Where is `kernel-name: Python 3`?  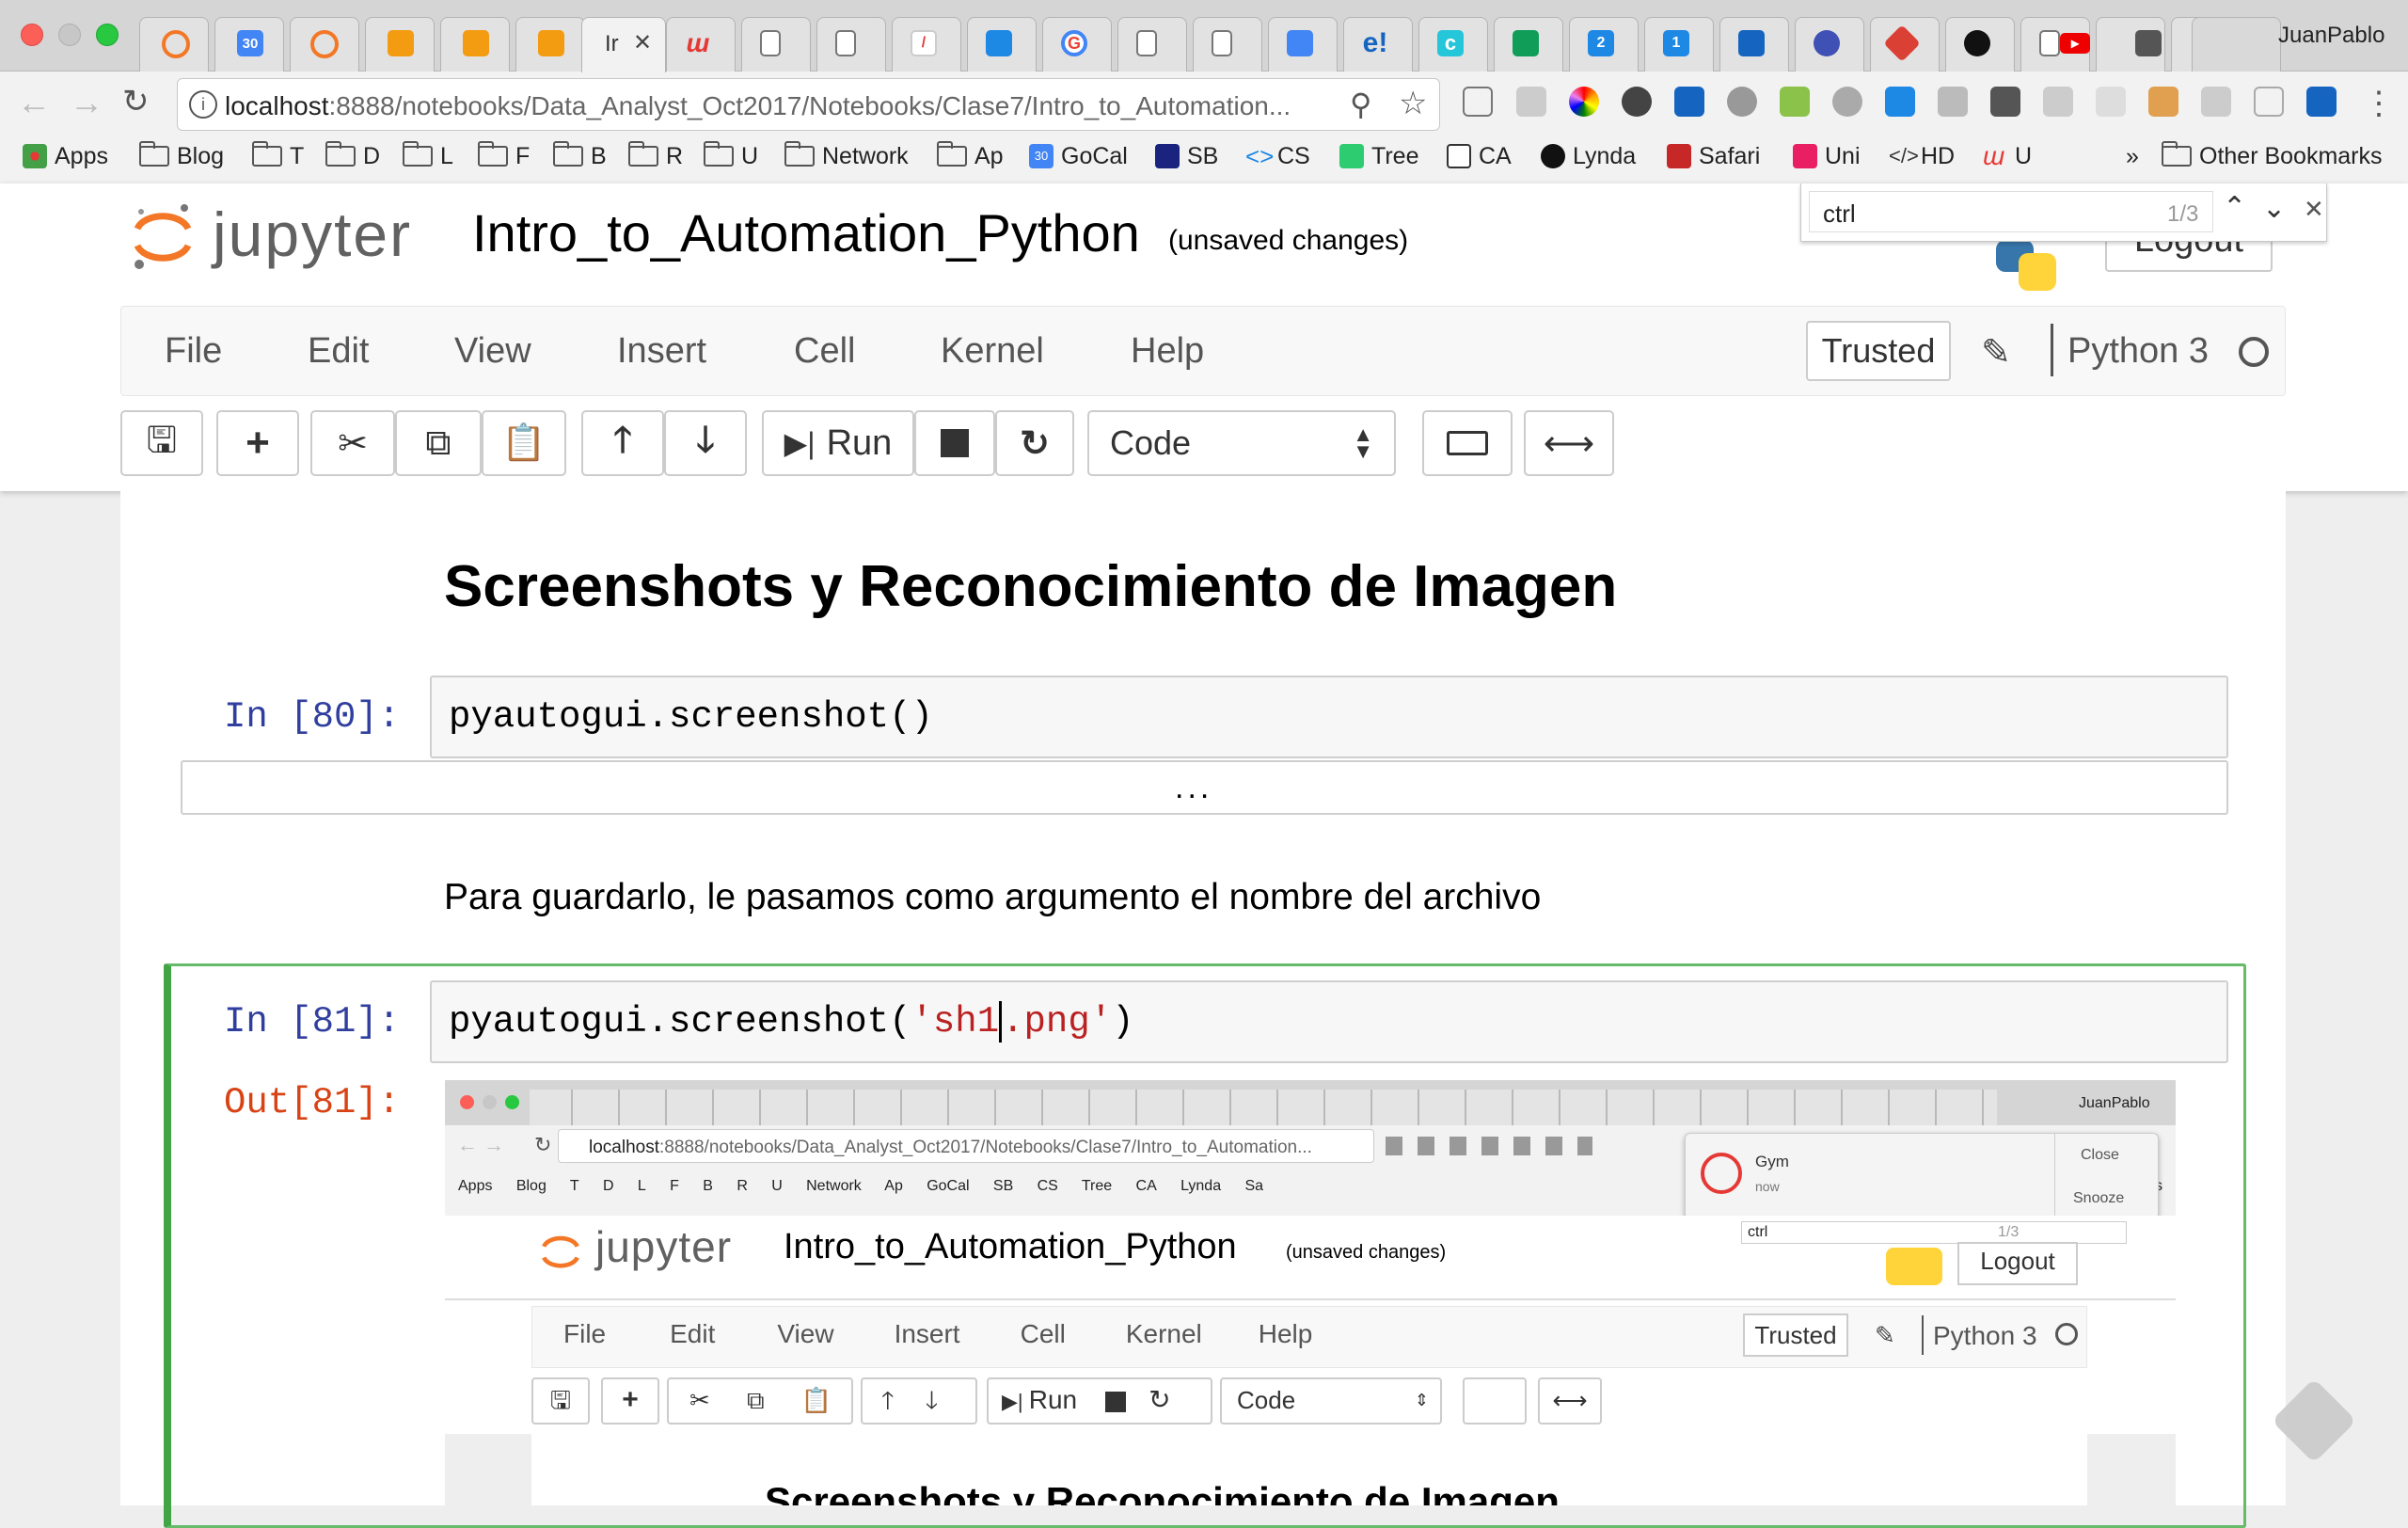 kernel-name: Python 3 is located at coordinates (2138, 351).